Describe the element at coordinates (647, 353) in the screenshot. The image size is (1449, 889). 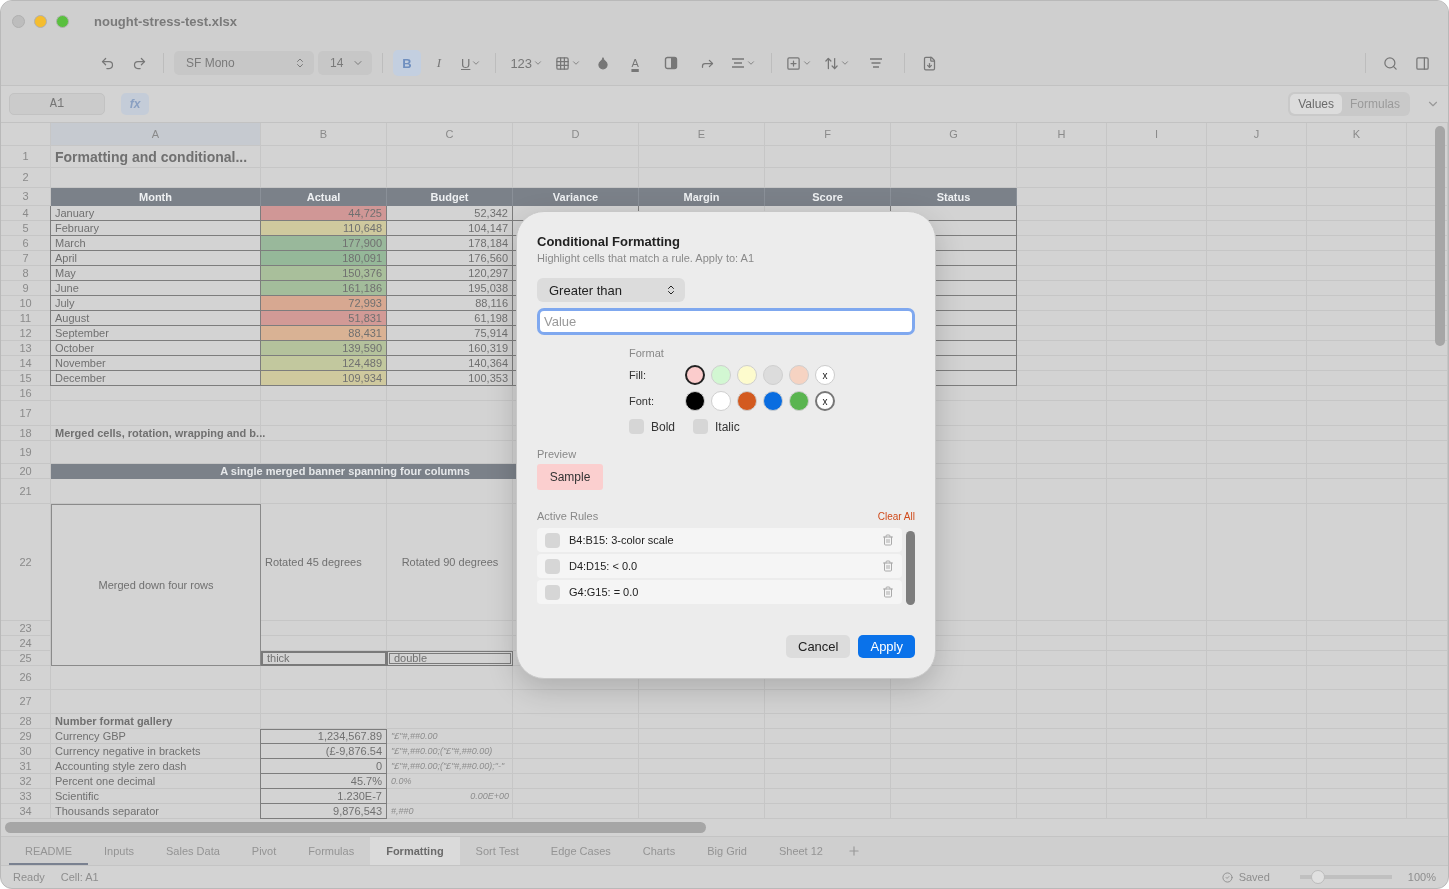
I see `format-label: Format` at that location.